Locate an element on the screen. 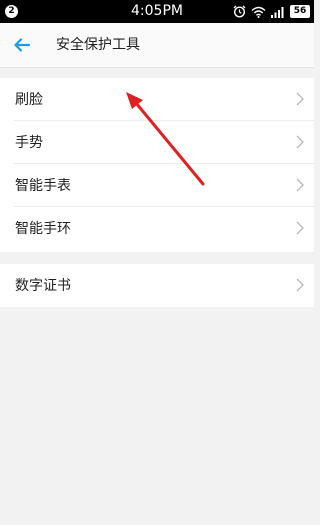  list-item-label: 智能手表 is located at coordinates (43, 186).